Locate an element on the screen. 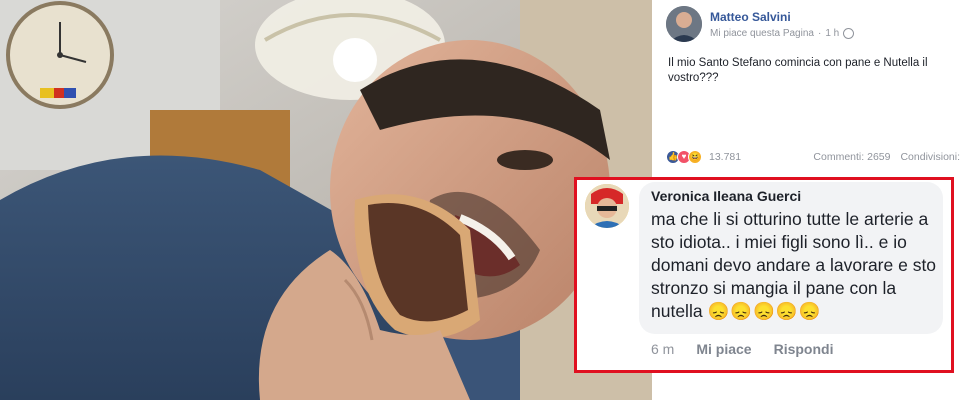 The height and width of the screenshot is (400, 960). like-comment-button: Mi piace is located at coordinates (723, 349).